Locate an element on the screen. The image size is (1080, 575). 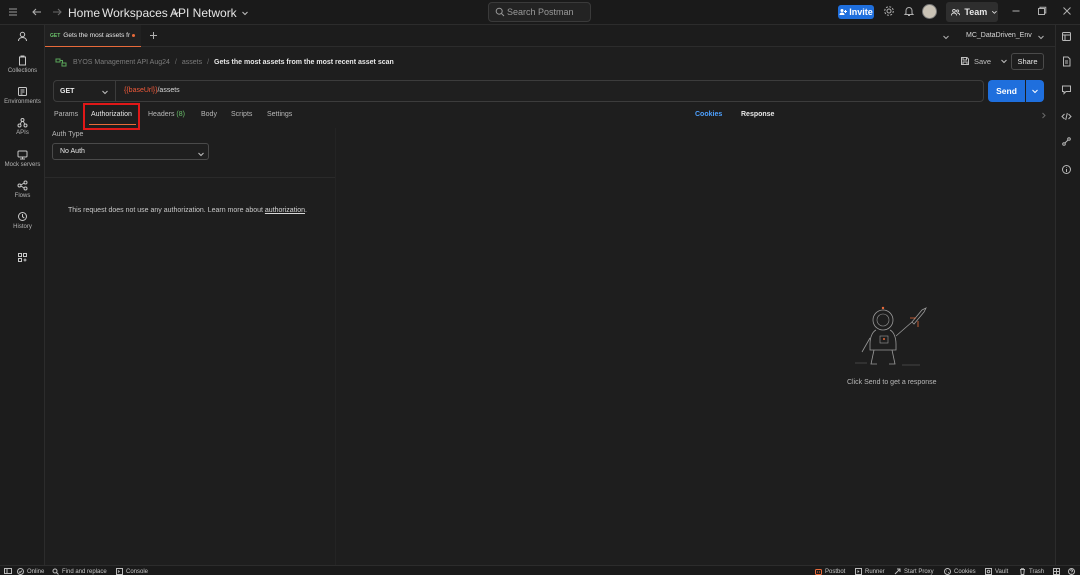
close-icon is located at coordinates (1067, 11).